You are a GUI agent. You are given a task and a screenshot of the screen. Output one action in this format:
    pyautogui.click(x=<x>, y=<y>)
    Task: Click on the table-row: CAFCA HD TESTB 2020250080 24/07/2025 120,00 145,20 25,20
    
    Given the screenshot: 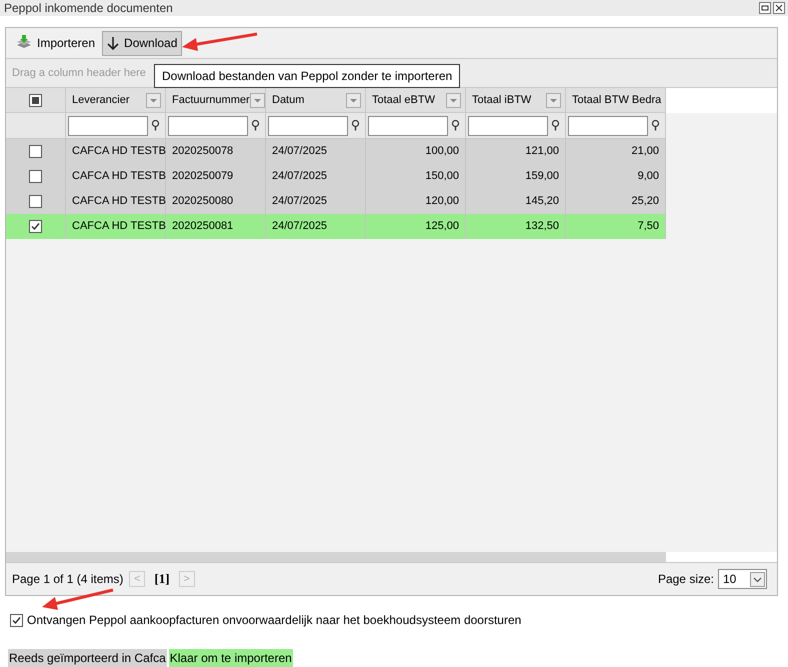 What is the action you would take?
    pyautogui.click(x=336, y=201)
    